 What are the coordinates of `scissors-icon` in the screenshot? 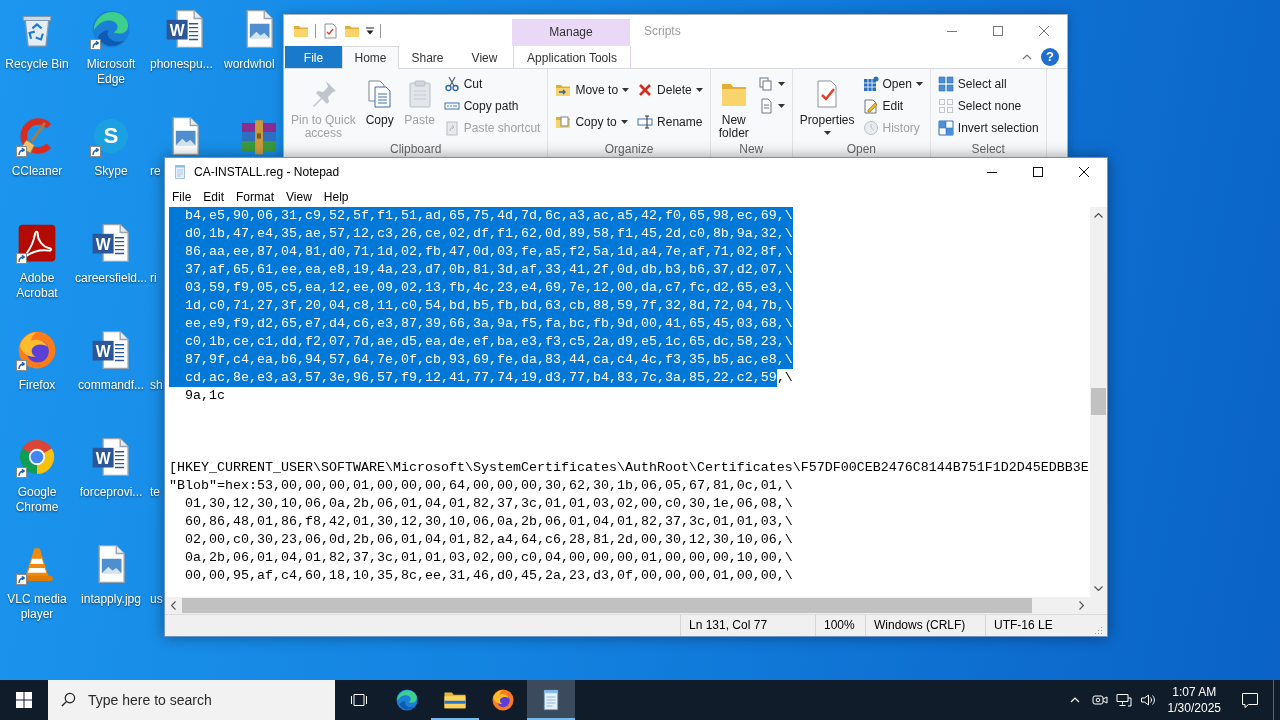 It's located at (451, 84).